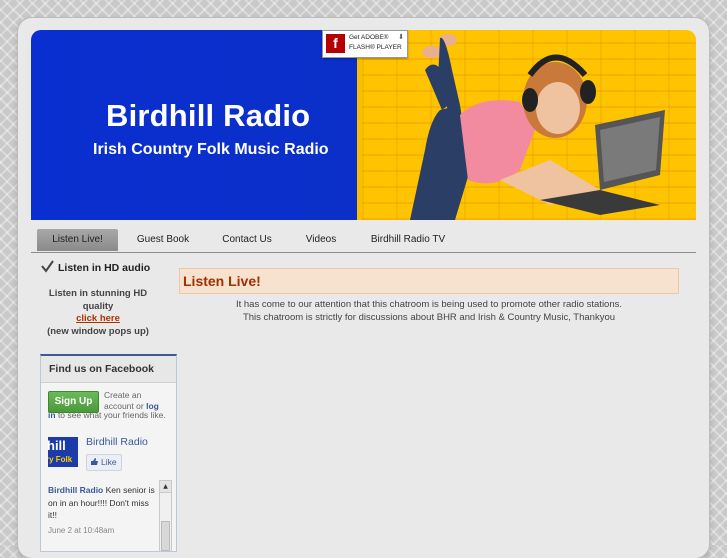 This screenshot has width=727, height=558. Describe the element at coordinates (165, 536) in the screenshot. I see `scrollbar-thumb` at that location.